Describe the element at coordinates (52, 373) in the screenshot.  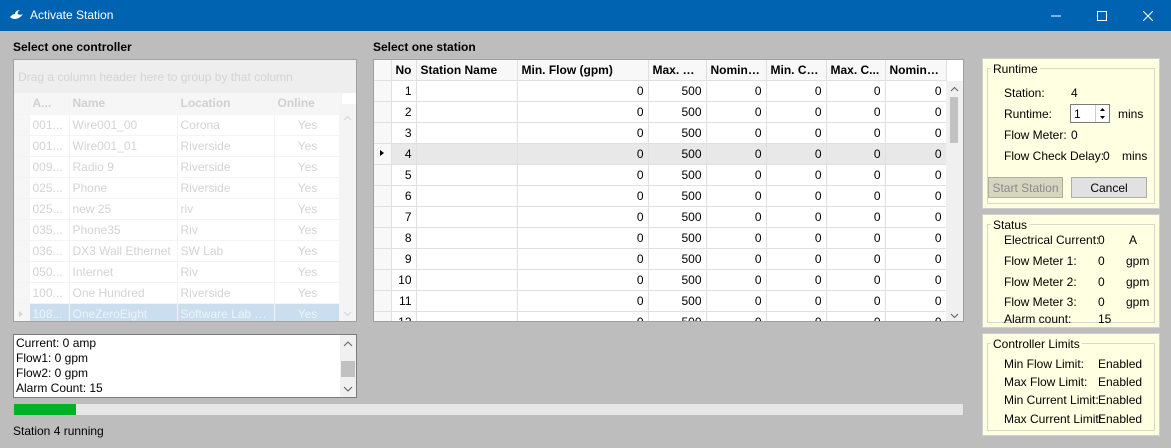
I see `info-line-flow2: Flow2: 0 gpm` at that location.